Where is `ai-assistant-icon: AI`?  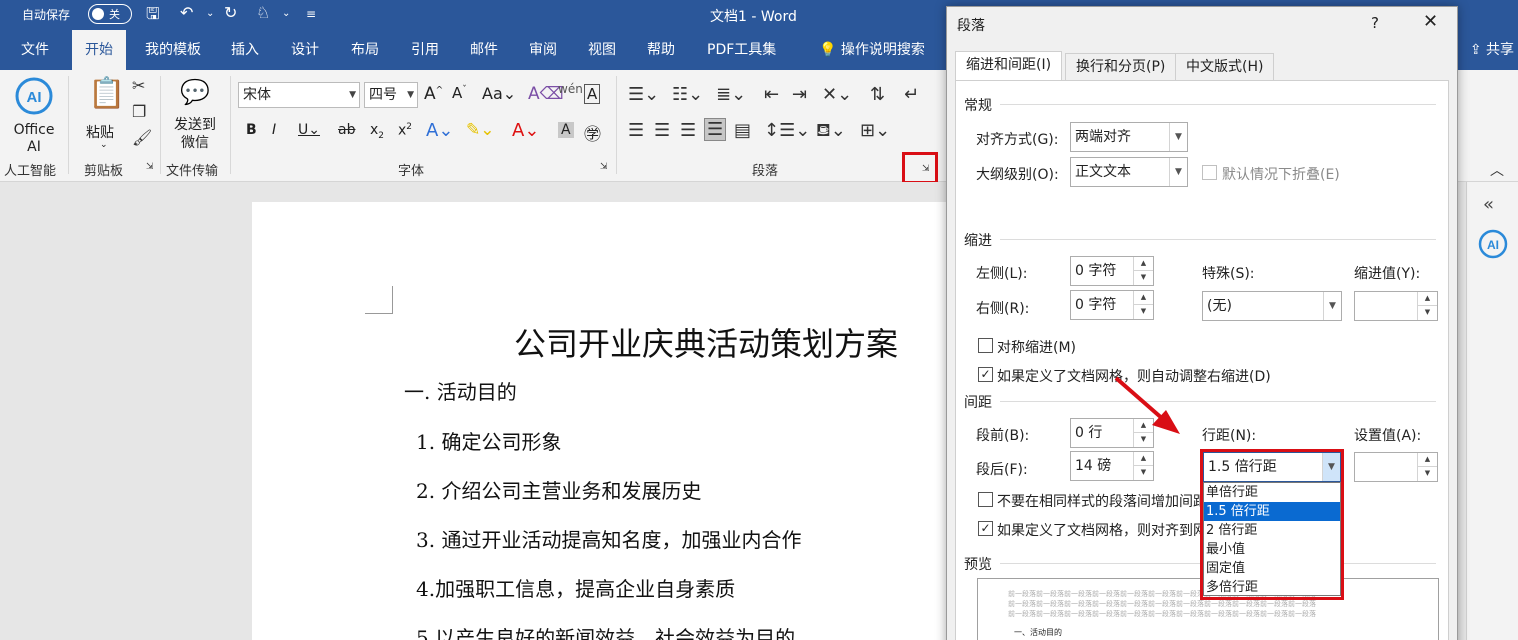 ai-assistant-icon: AI is located at coordinates (1493, 244).